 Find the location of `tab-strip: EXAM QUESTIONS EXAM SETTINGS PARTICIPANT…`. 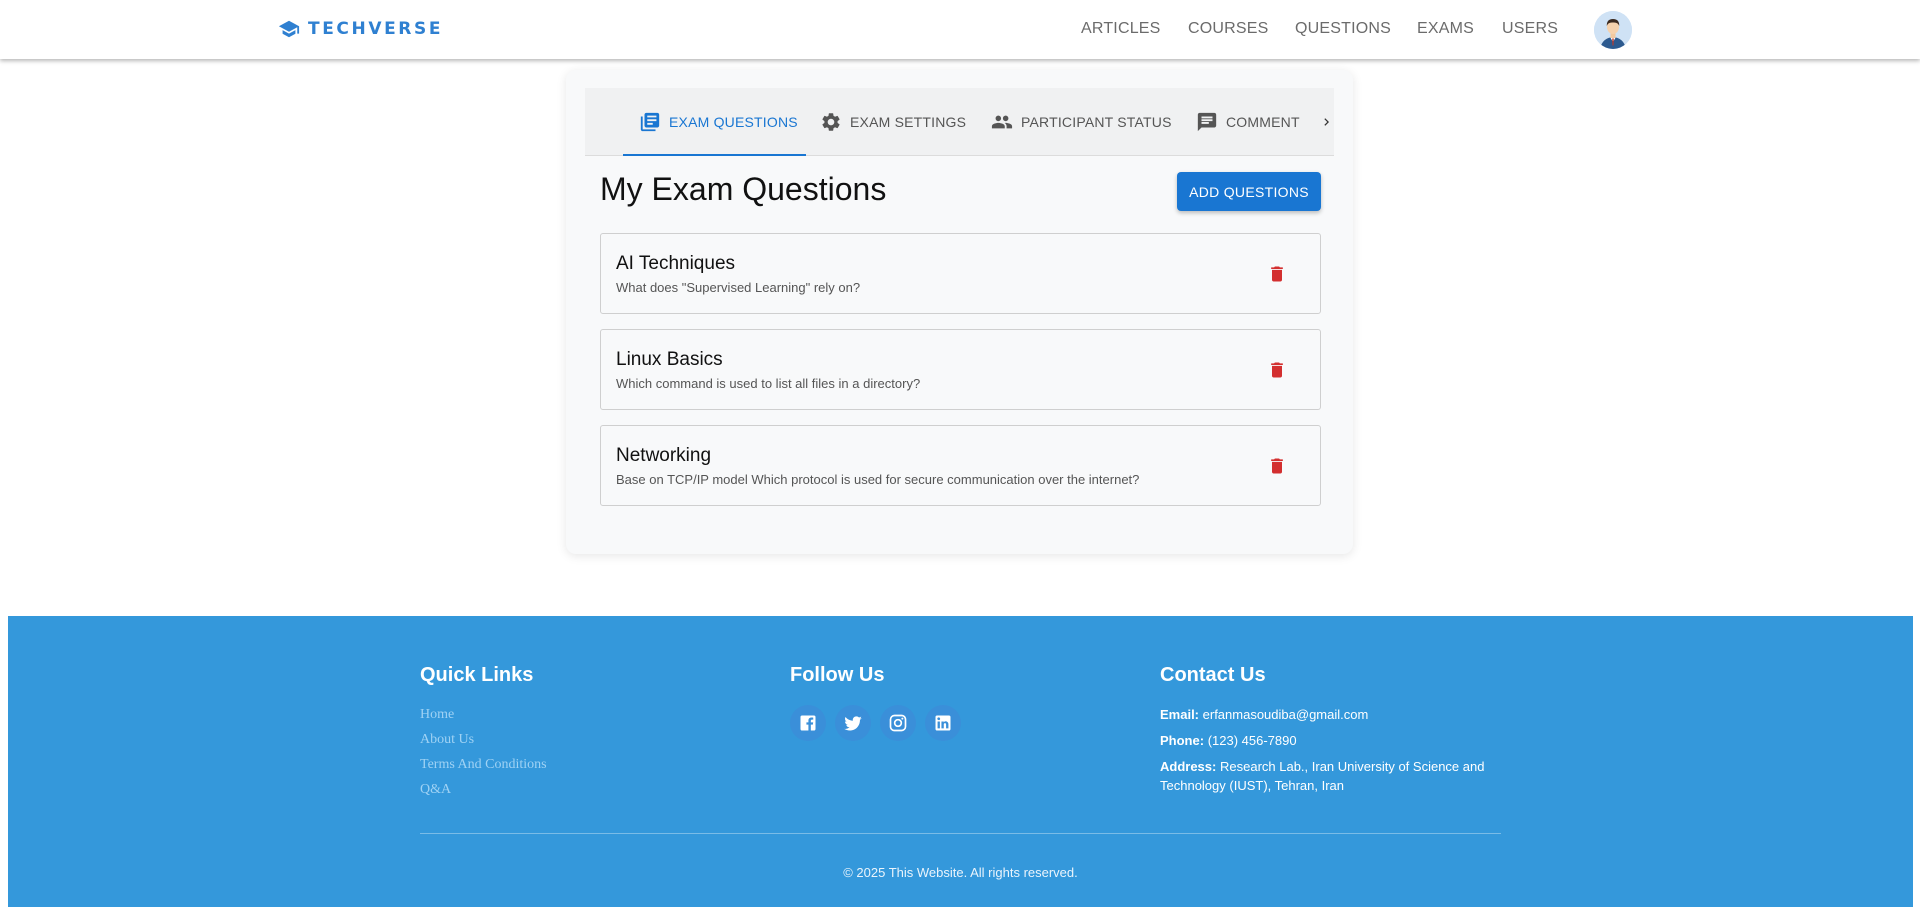

tab-strip: EXAM QUESTIONS EXAM SETTINGS PARTICIPANT… is located at coordinates (950, 122).